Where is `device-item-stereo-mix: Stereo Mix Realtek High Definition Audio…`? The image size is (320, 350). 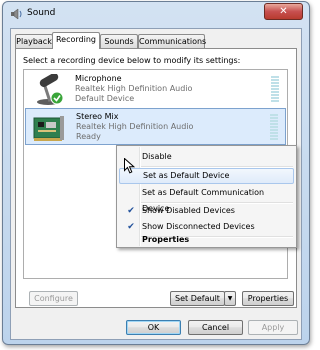
device-item-stereo-mix: Stereo Mix Realtek High Definition Audio… is located at coordinates (155, 126).